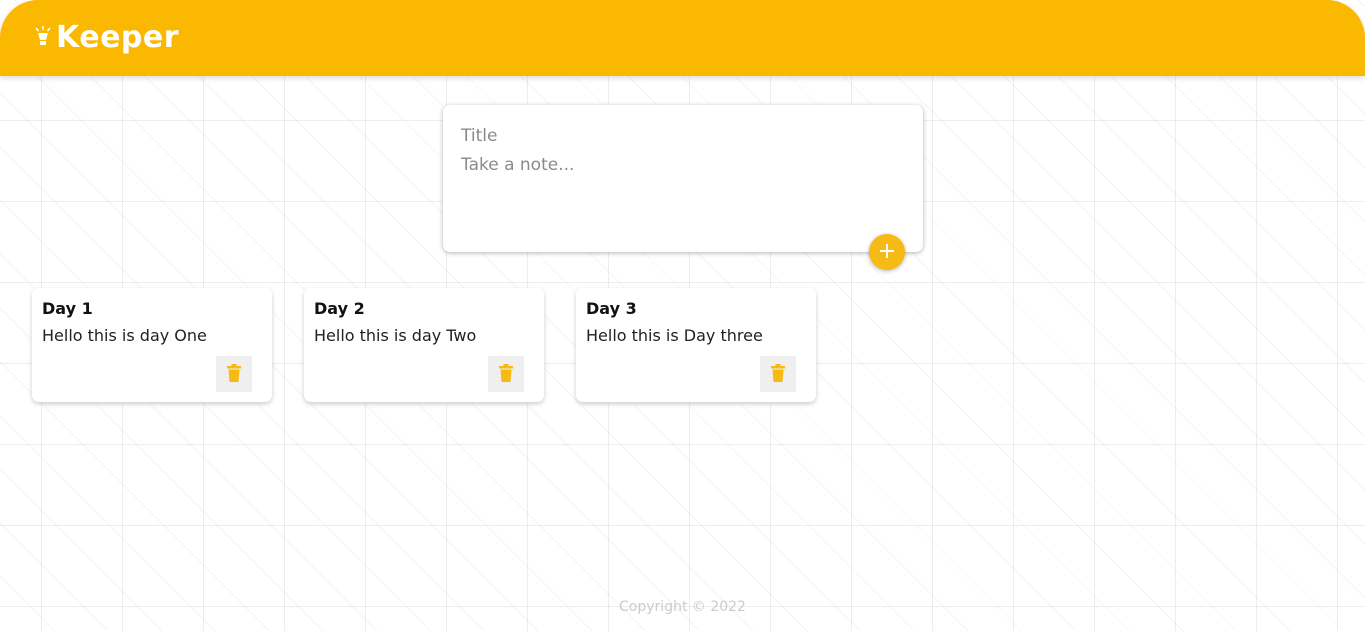  What do you see at coordinates (683, 136) in the screenshot?
I see `note-title-input` at bounding box center [683, 136].